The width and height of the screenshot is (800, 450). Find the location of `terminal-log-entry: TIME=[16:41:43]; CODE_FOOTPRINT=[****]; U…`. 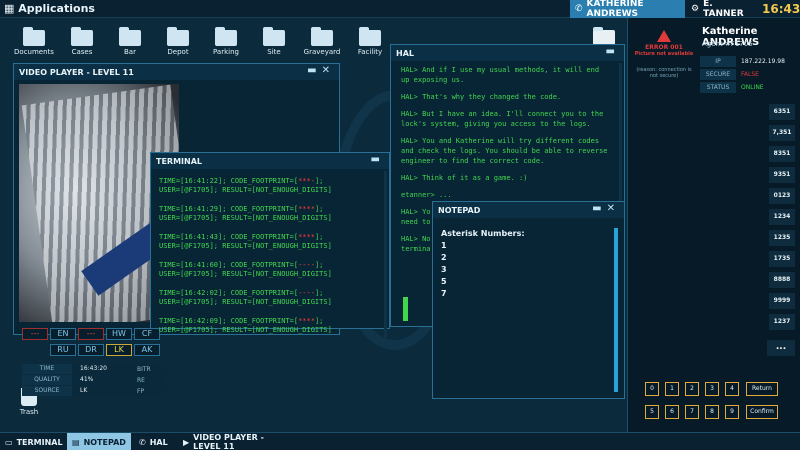

terminal-log-entry: TIME=[16:41:43]; CODE_FOOTPRINT=[****]; U… is located at coordinates (245, 241).